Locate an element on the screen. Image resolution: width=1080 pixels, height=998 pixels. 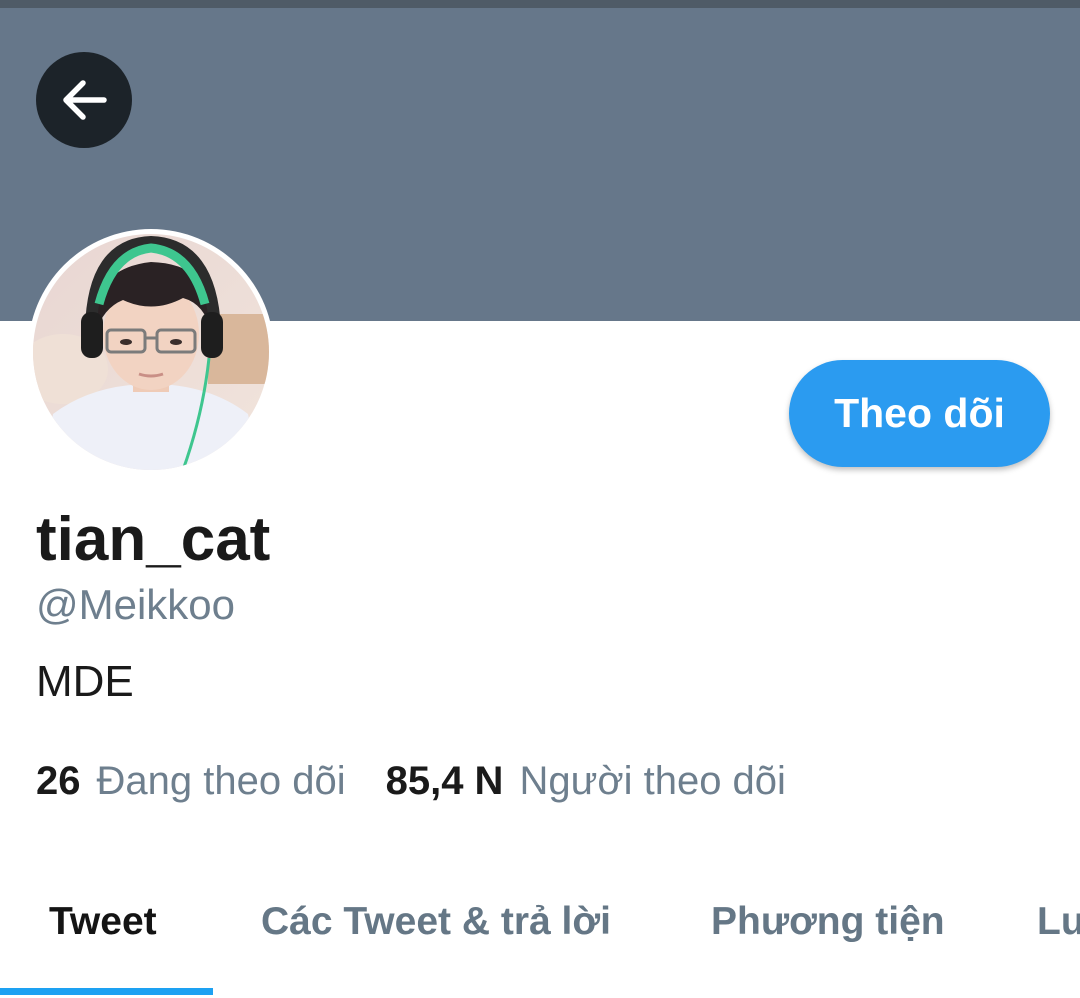
display-name: tian_cat is located at coordinates (153, 539).